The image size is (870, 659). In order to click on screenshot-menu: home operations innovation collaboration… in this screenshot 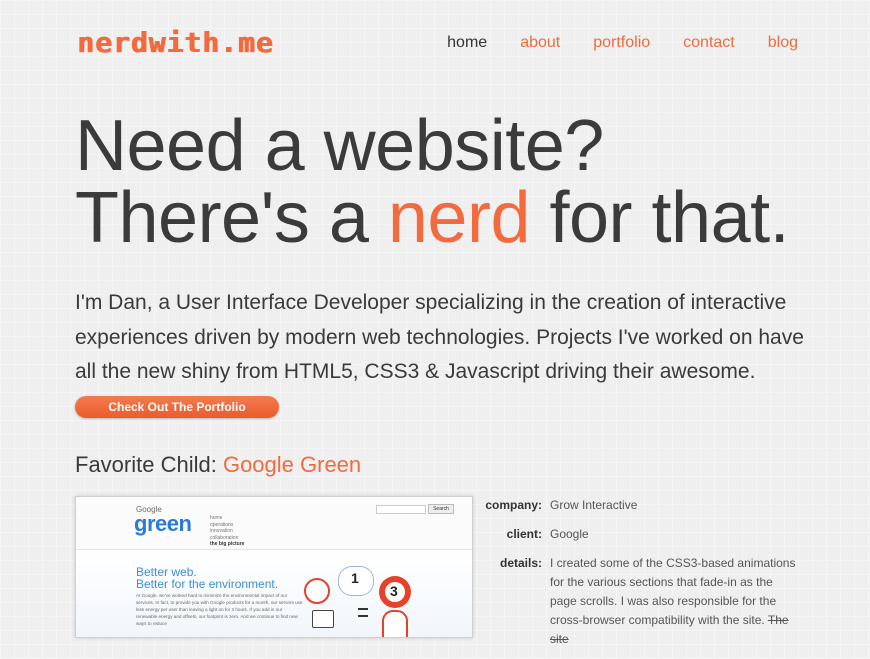, I will do `click(227, 531)`.